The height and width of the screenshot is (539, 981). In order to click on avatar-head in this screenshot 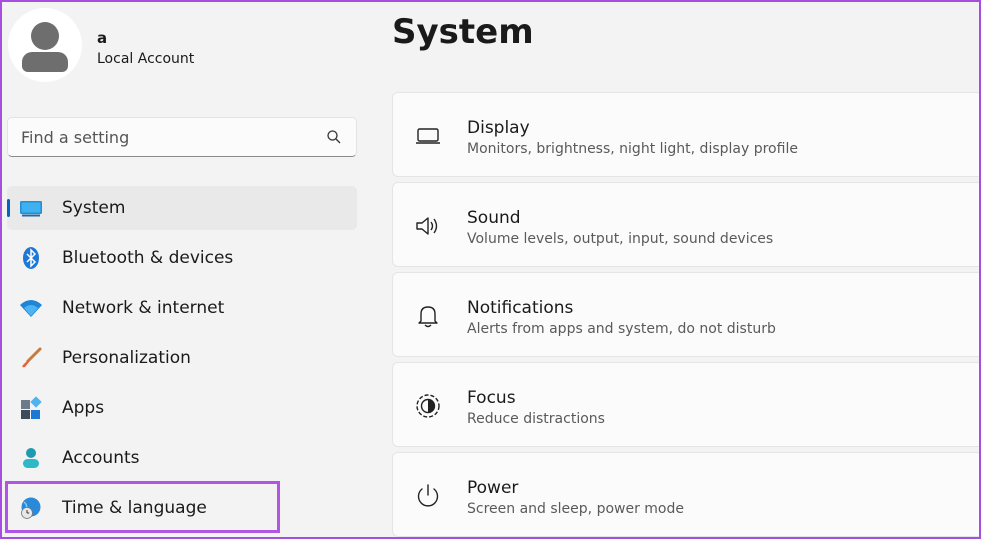, I will do `click(45, 36)`.